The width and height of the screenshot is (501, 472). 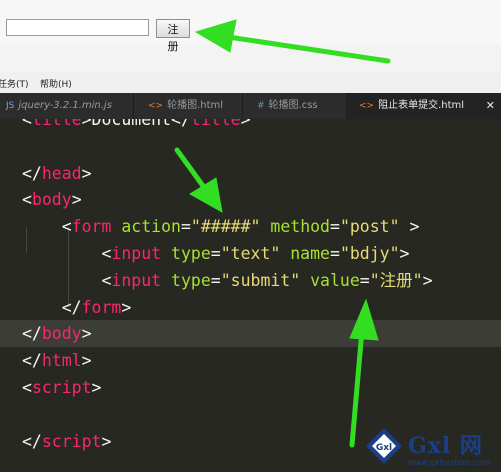 I want to click on tab-label: 阻止表单提交.html, so click(x=421, y=105).